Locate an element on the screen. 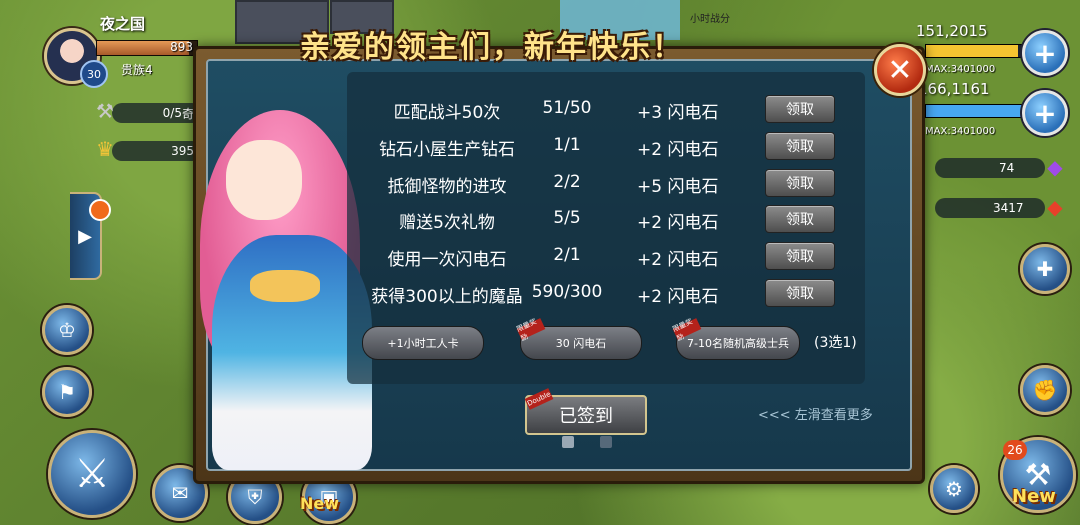 Image resolution: width=1080 pixels, height=525 pixels. settings-button: ⚙ is located at coordinates (954, 489).